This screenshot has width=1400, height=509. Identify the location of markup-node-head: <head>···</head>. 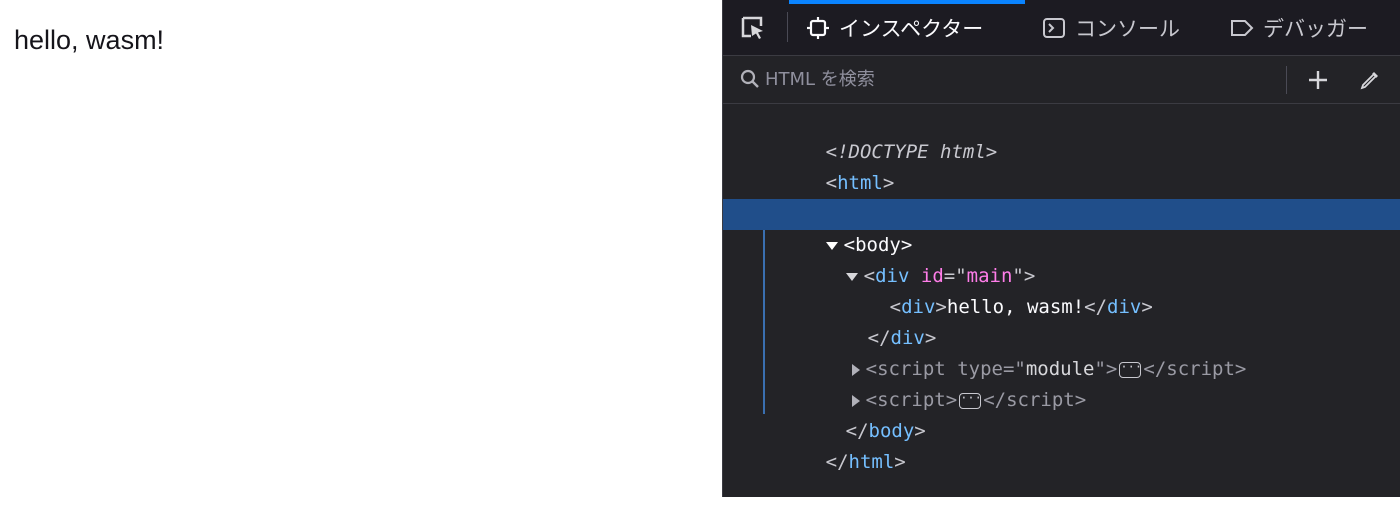
(1061, 196).